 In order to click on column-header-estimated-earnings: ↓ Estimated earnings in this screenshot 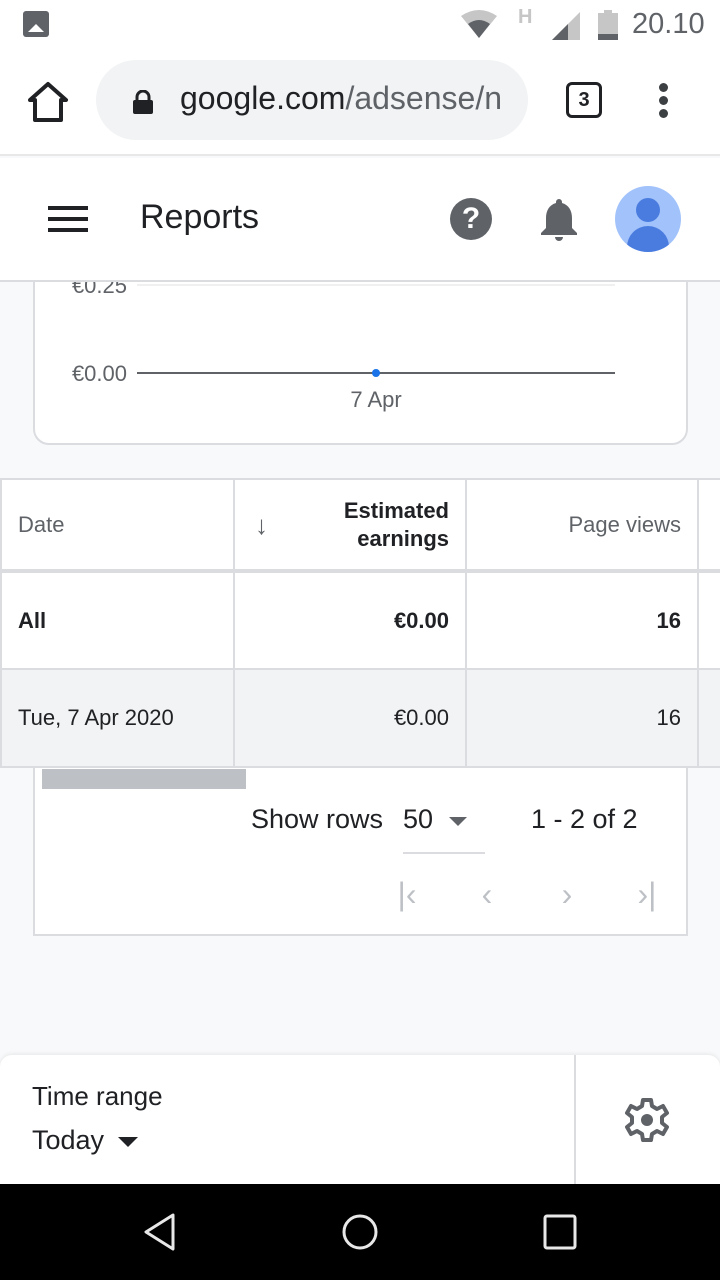, I will do `click(350, 525)`.